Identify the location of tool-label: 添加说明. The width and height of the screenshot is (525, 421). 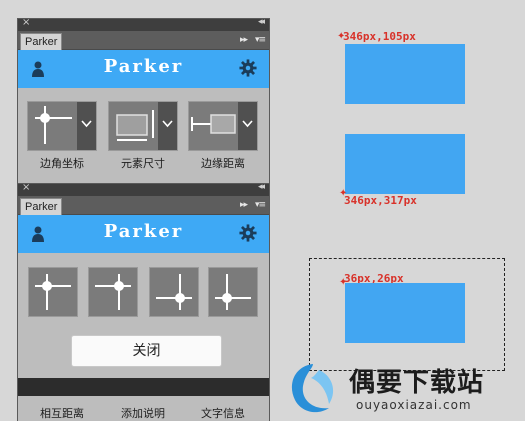
(143, 413).